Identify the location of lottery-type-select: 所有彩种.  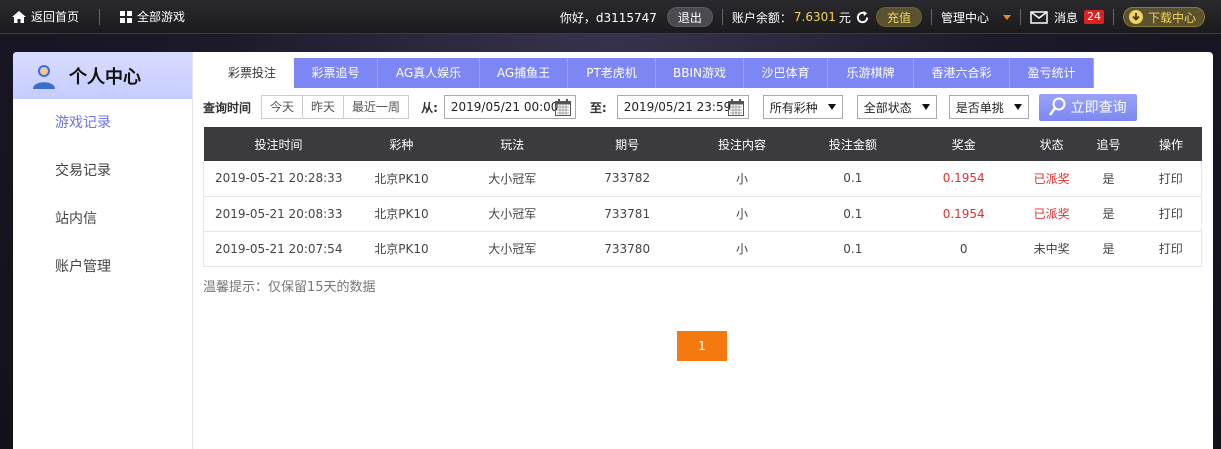
(802, 107).